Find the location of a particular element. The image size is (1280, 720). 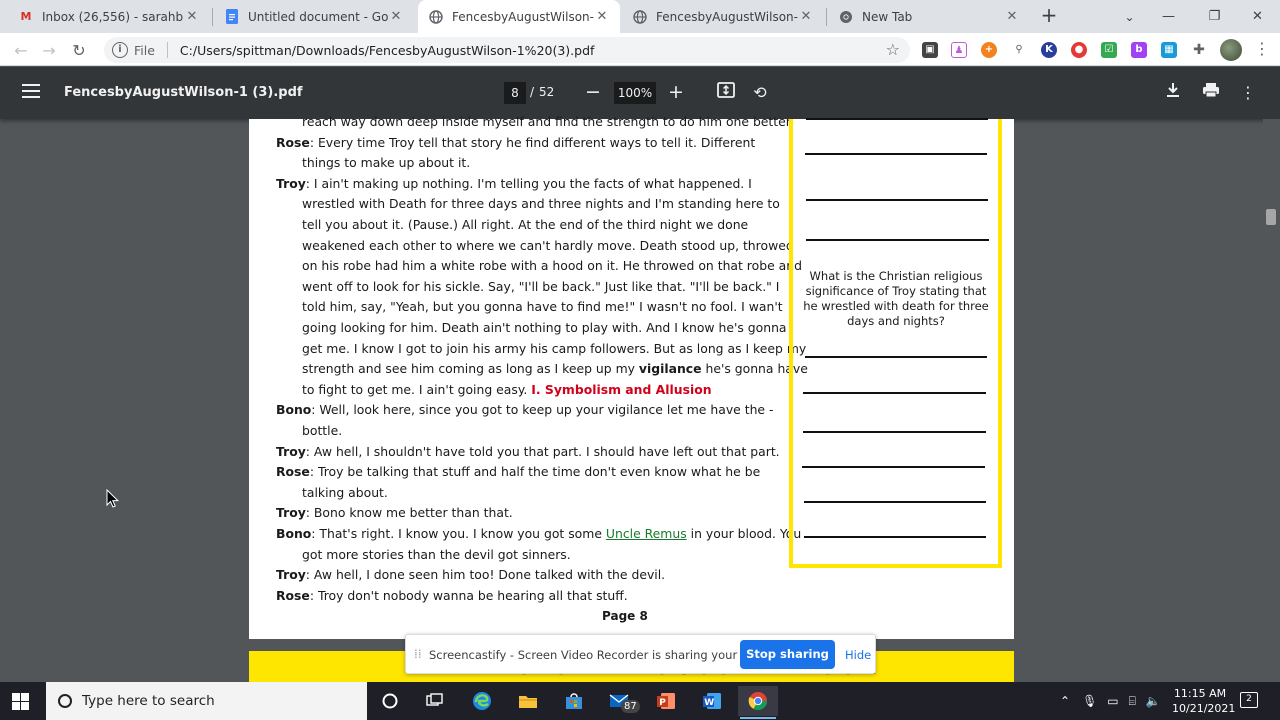

extension-icon: ☑ is located at coordinates (1109, 50).